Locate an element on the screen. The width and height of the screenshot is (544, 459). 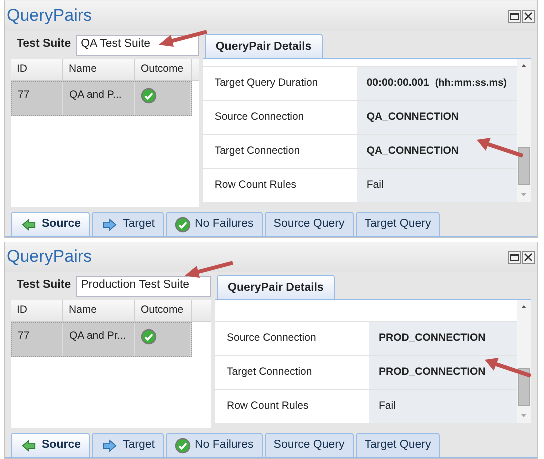
property-value: 00:00:00.001 is located at coordinates (398, 83).